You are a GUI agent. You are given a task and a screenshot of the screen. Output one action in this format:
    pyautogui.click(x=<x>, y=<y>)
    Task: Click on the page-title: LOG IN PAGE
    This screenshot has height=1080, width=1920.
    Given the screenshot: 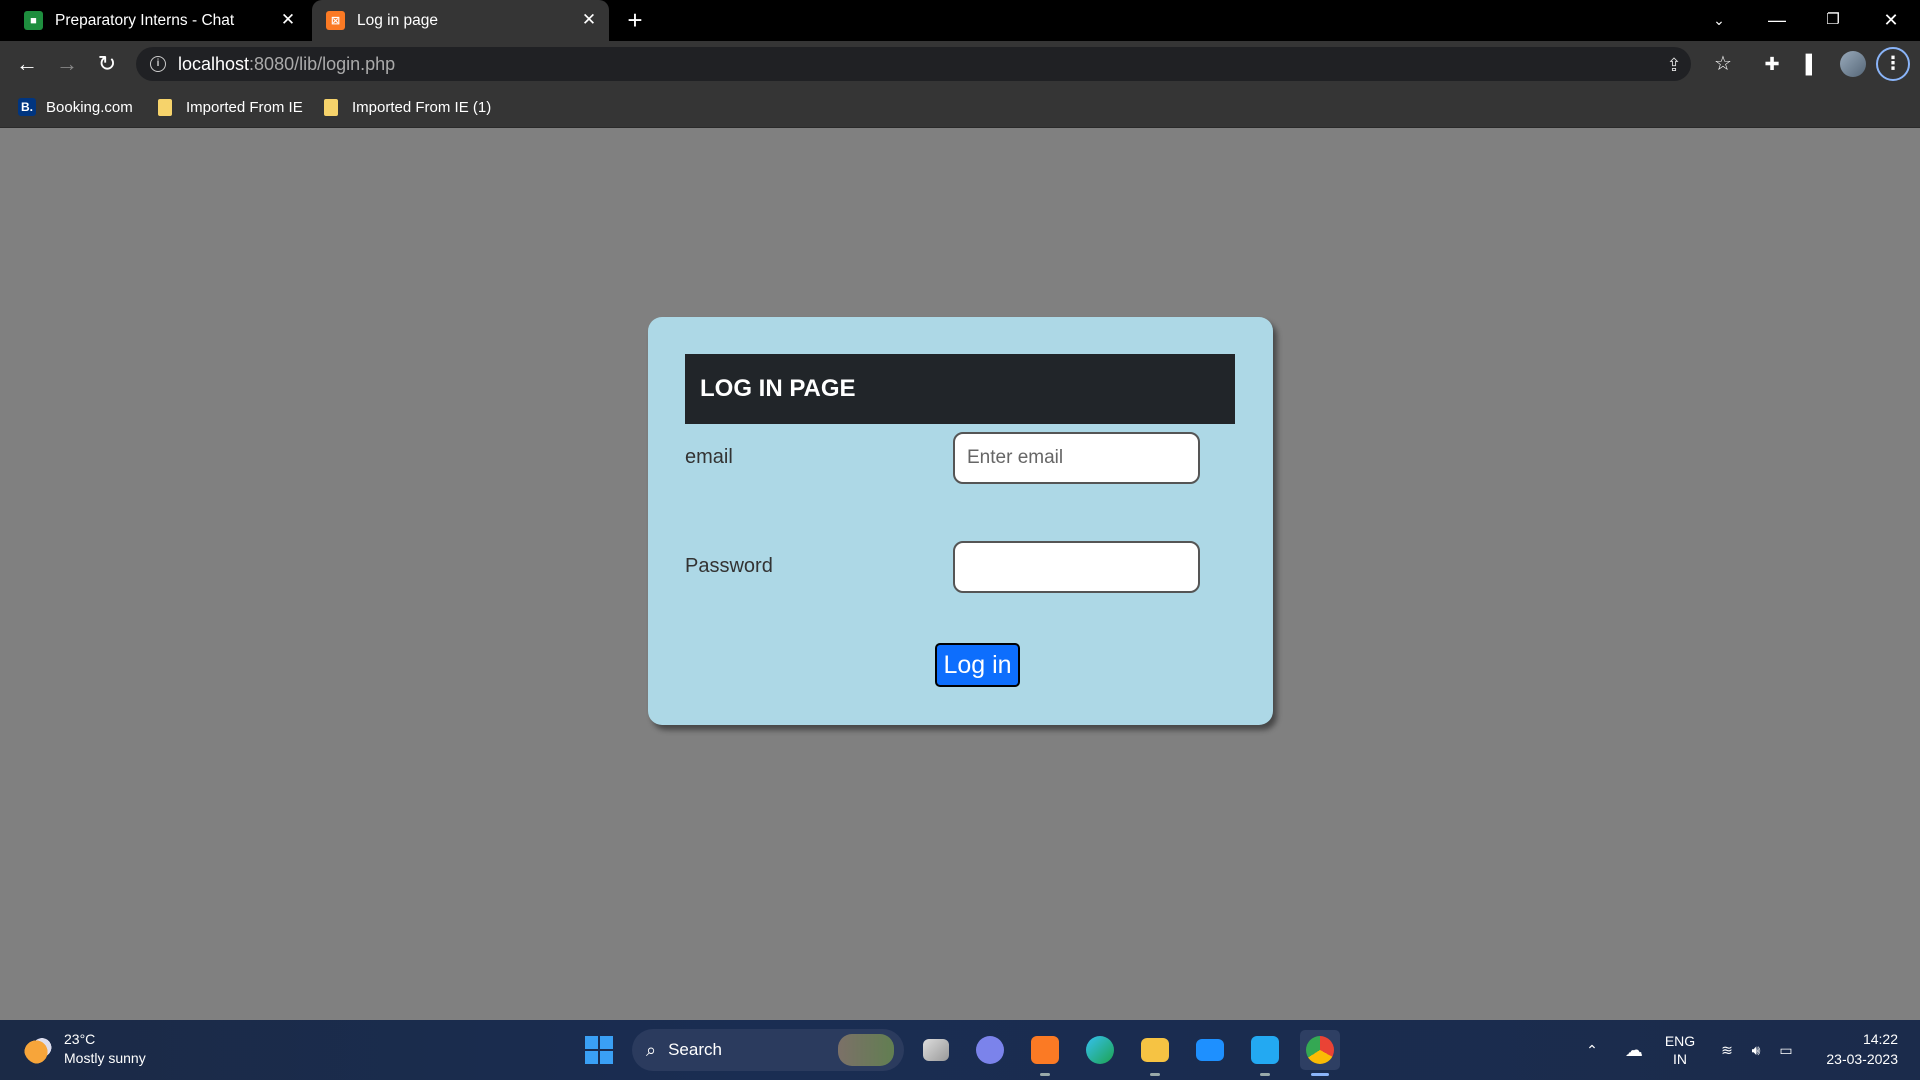 What is the action you would take?
    pyautogui.click(x=960, y=389)
    